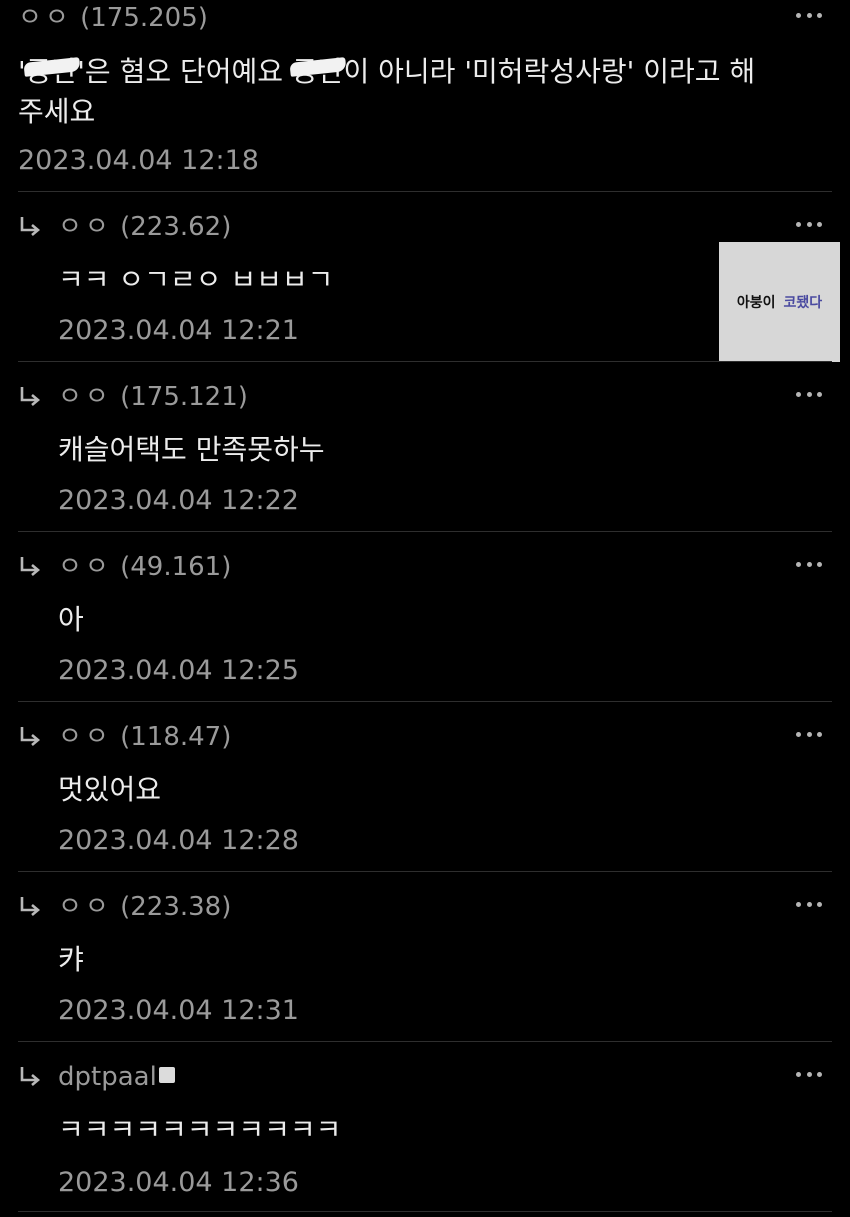  What do you see at coordinates (107, 1077) in the screenshot?
I see `author-nickname: dptpaal` at bounding box center [107, 1077].